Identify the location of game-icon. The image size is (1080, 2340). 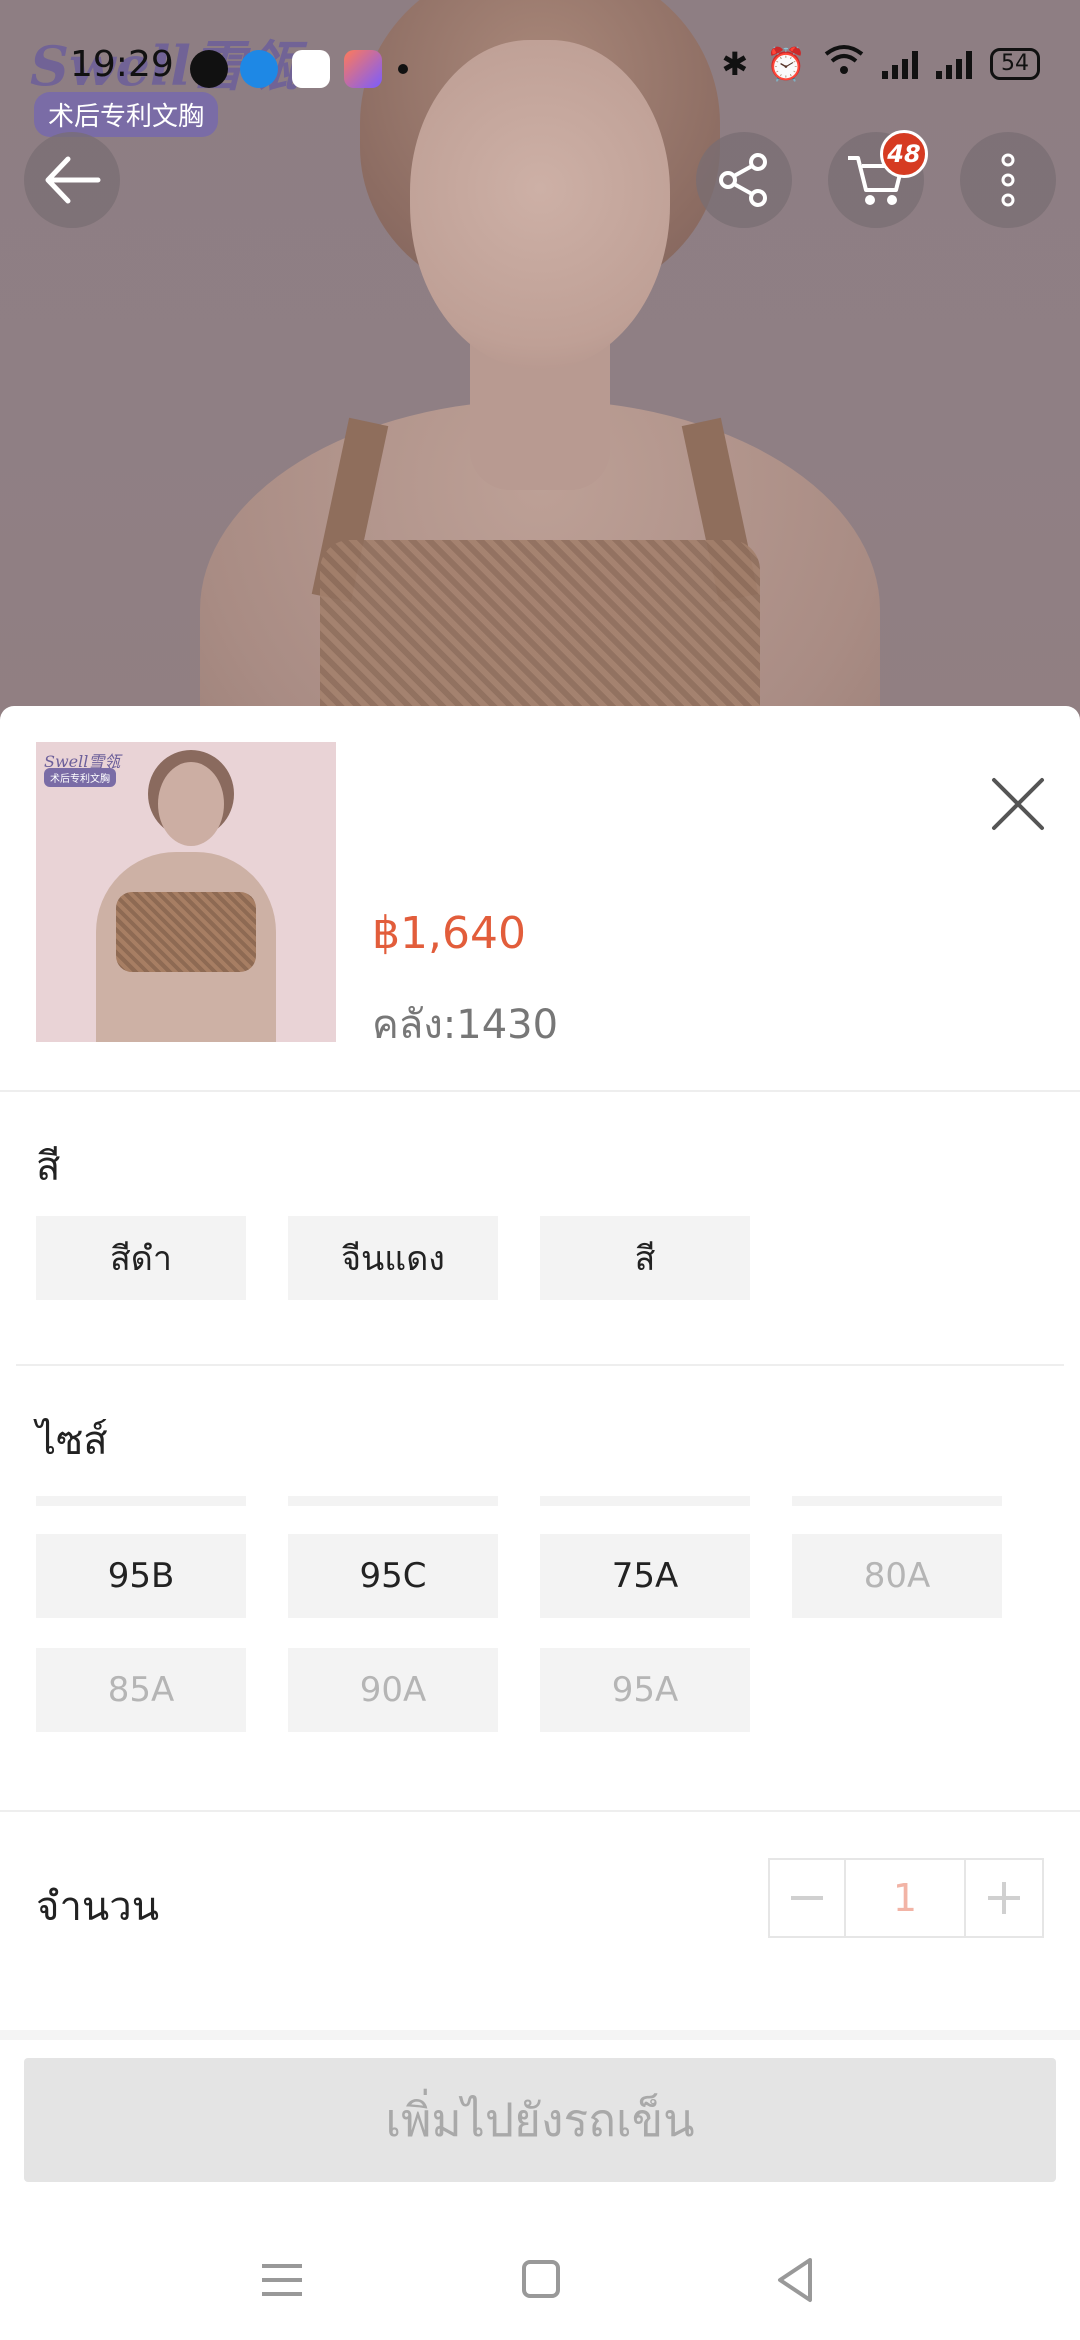
(311, 69).